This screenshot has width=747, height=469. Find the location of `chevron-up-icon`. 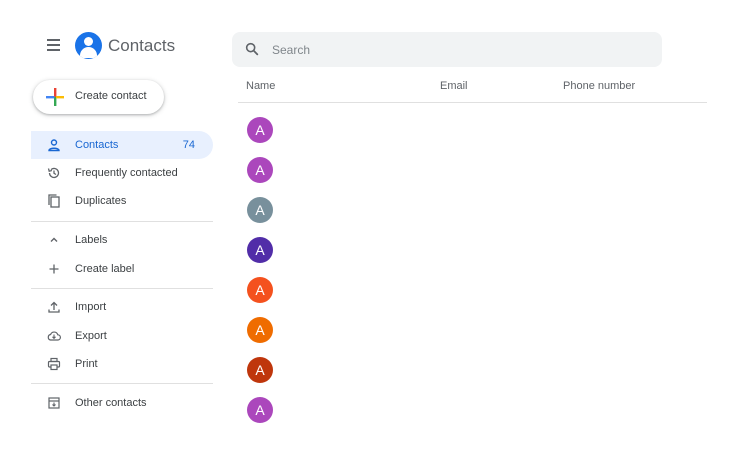

chevron-up-icon is located at coordinates (54, 239).